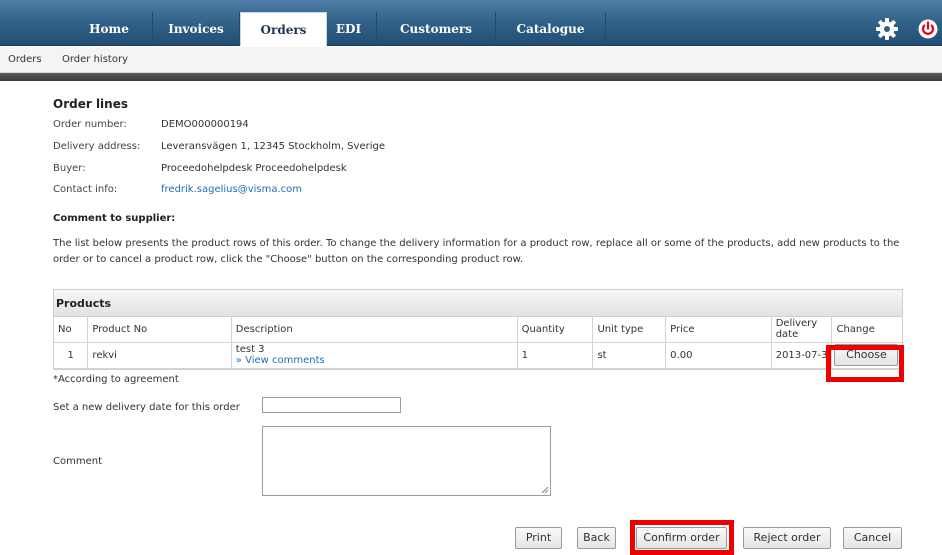  Describe the element at coordinates (787, 538) in the screenshot. I see `reject-order-button: Reject order` at that location.